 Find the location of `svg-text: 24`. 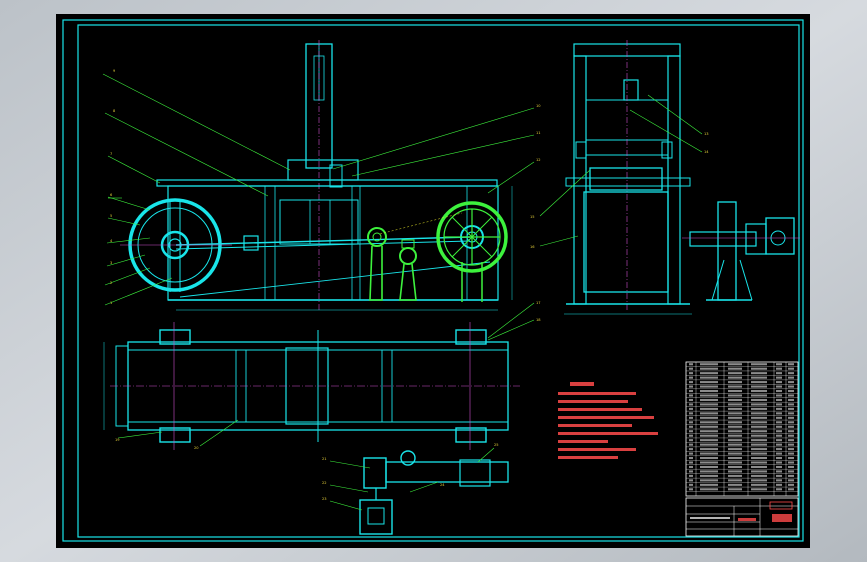

svg-text: 24 is located at coordinates (442, 485).